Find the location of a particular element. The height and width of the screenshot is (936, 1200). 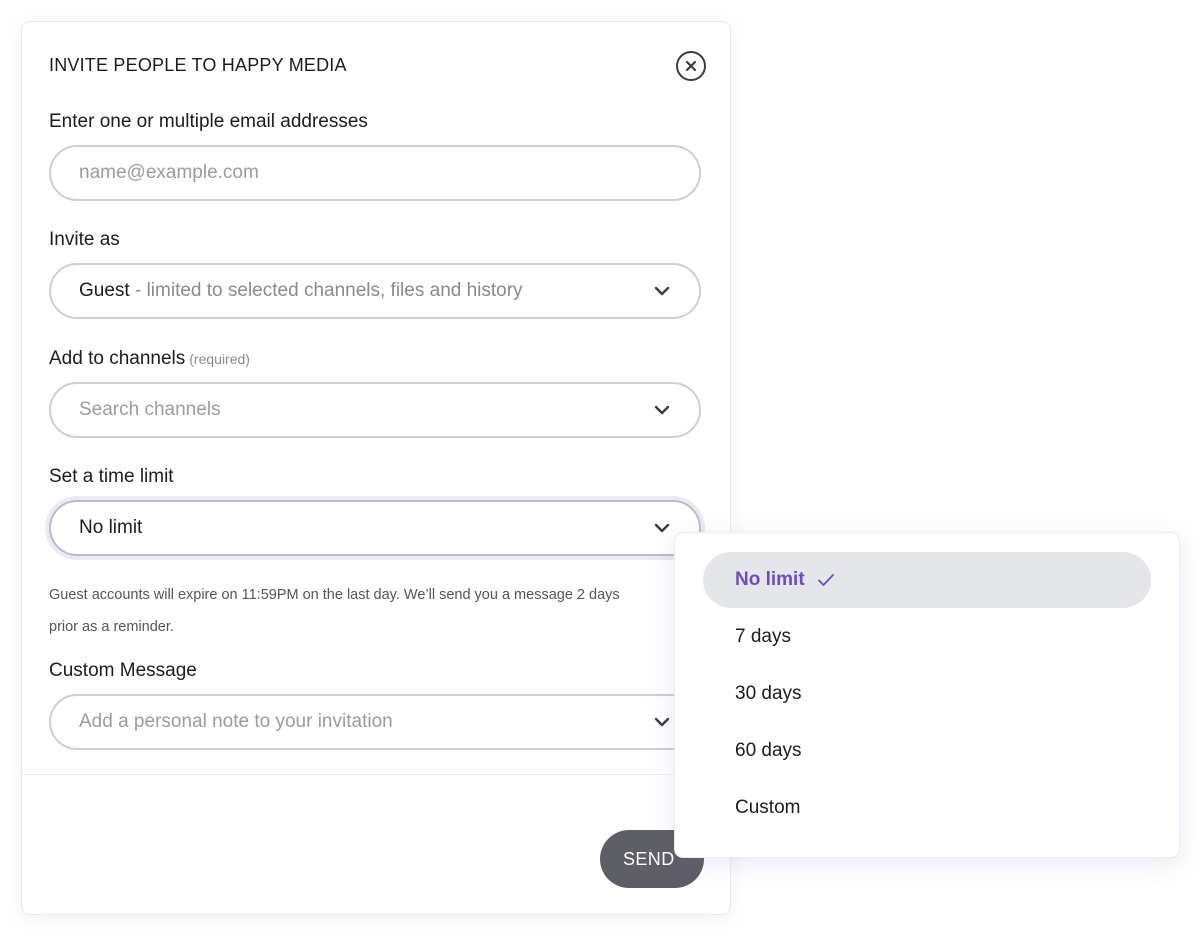

check-icon is located at coordinates (826, 580).